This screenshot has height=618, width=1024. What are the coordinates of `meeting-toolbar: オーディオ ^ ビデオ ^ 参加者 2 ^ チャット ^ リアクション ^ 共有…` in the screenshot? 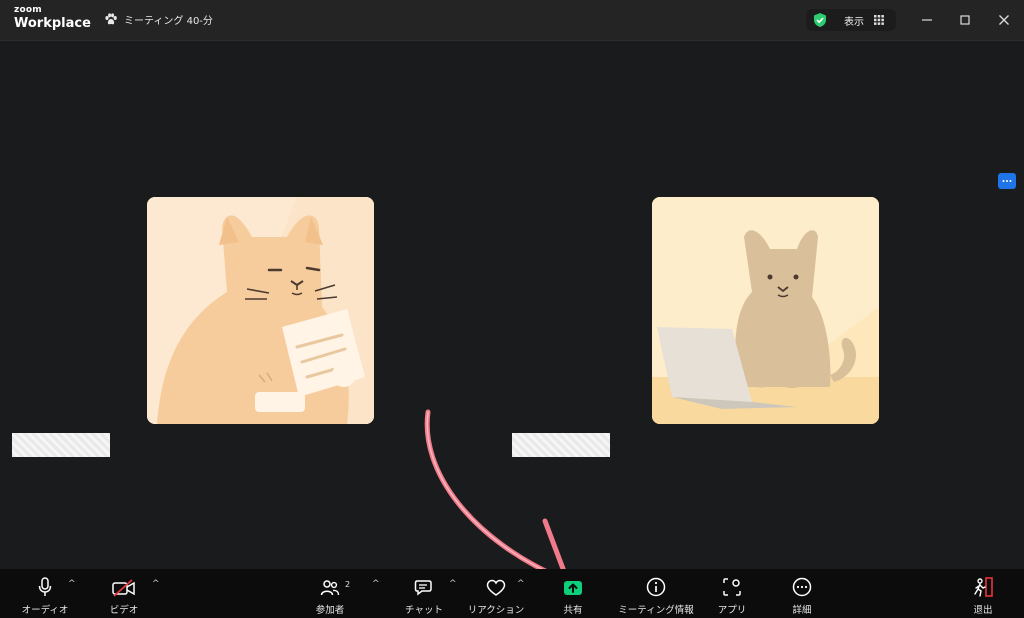 It's located at (512, 593).